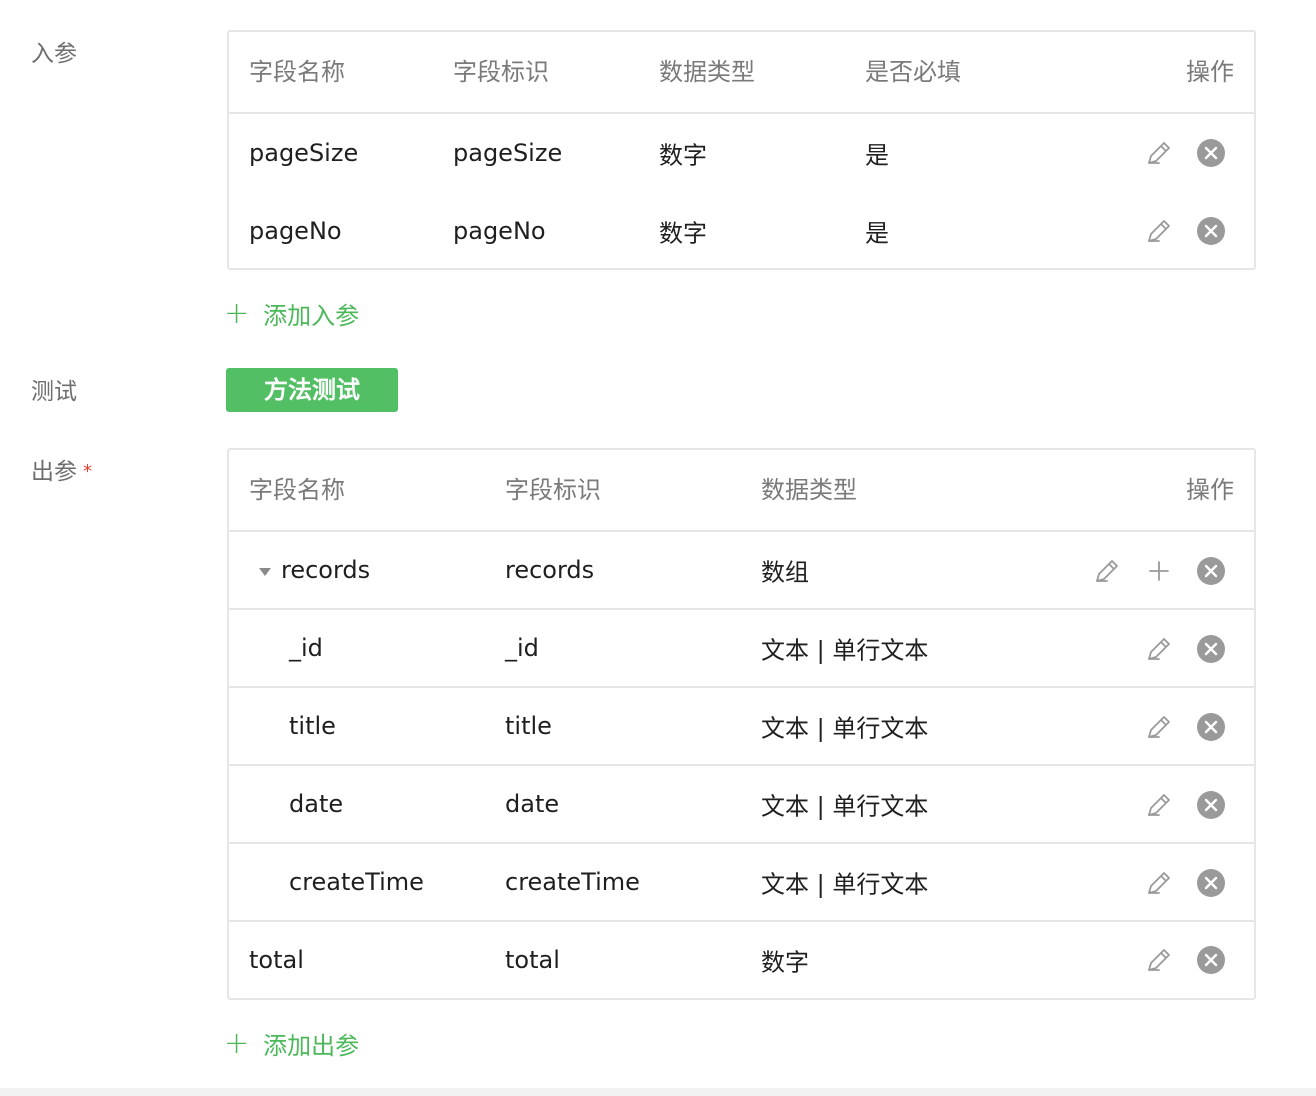  Describe the element at coordinates (741, 727) in the screenshot. I see `table-row: title title 文本 | 单行文本` at that location.